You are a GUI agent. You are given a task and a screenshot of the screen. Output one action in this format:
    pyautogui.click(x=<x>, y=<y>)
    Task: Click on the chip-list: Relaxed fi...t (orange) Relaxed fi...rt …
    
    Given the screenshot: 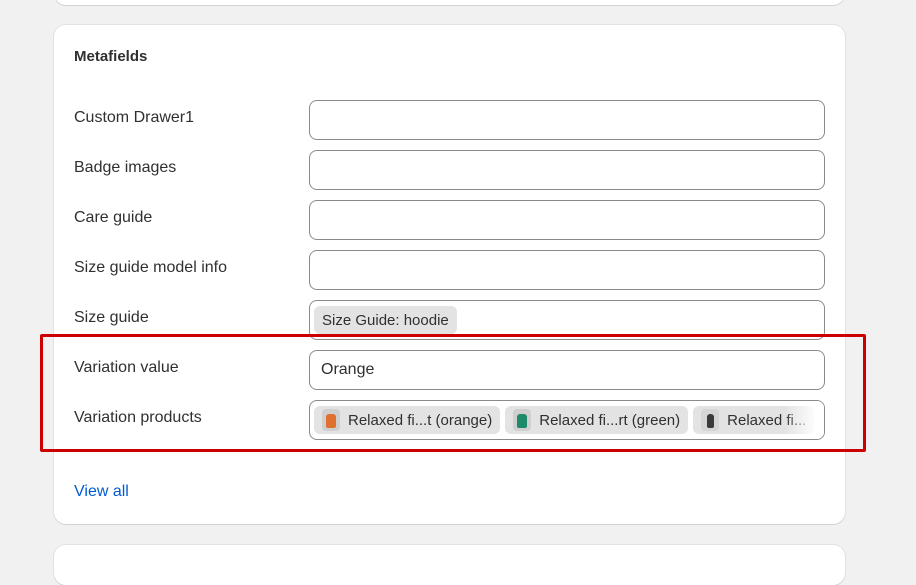 What is the action you would take?
    pyautogui.click(x=566, y=420)
    